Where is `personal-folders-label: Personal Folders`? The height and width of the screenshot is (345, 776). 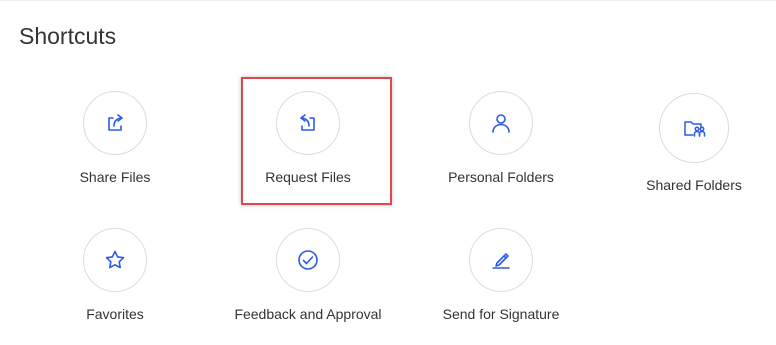
personal-folders-label: Personal Folders is located at coordinates (501, 177).